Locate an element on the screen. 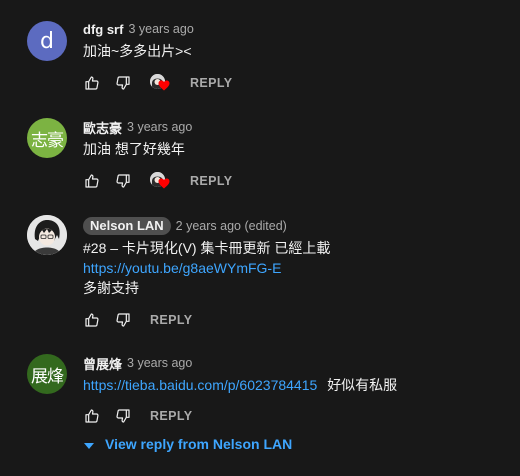 The width and height of the screenshot is (520, 476). avatar-initial: 志豪 is located at coordinates (47, 140).